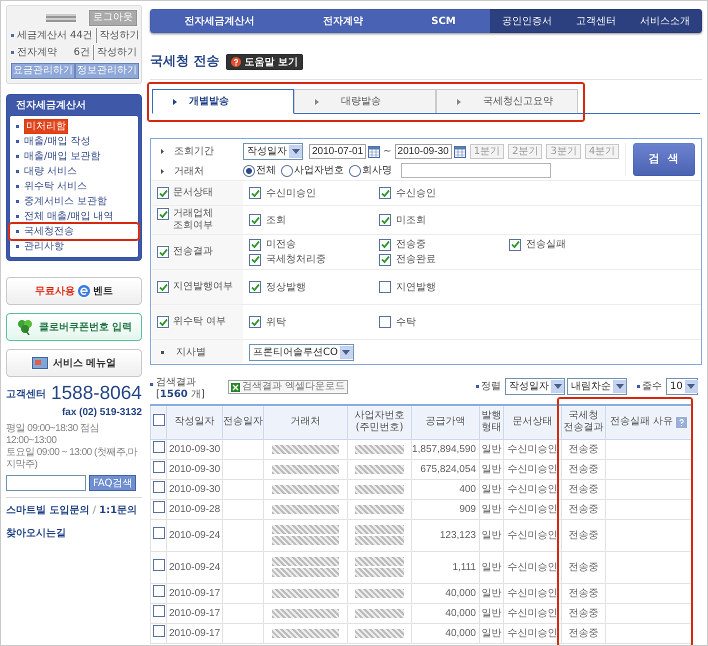  Describe the element at coordinates (74, 327) in the screenshot. I see `coupon-banner: 클로버쿠폰번호 입력` at that location.